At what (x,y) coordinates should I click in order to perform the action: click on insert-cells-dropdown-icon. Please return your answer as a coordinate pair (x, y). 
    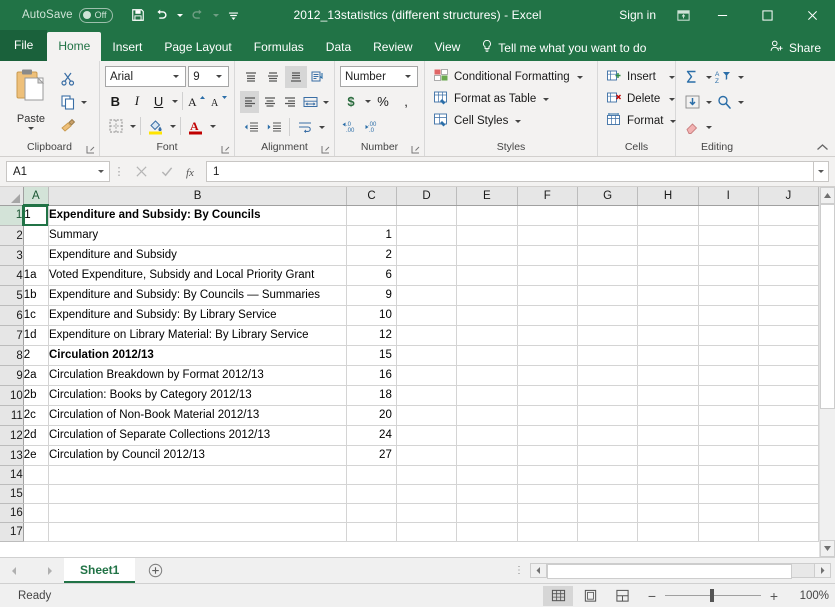
    Looking at the image, I should click on (671, 77).